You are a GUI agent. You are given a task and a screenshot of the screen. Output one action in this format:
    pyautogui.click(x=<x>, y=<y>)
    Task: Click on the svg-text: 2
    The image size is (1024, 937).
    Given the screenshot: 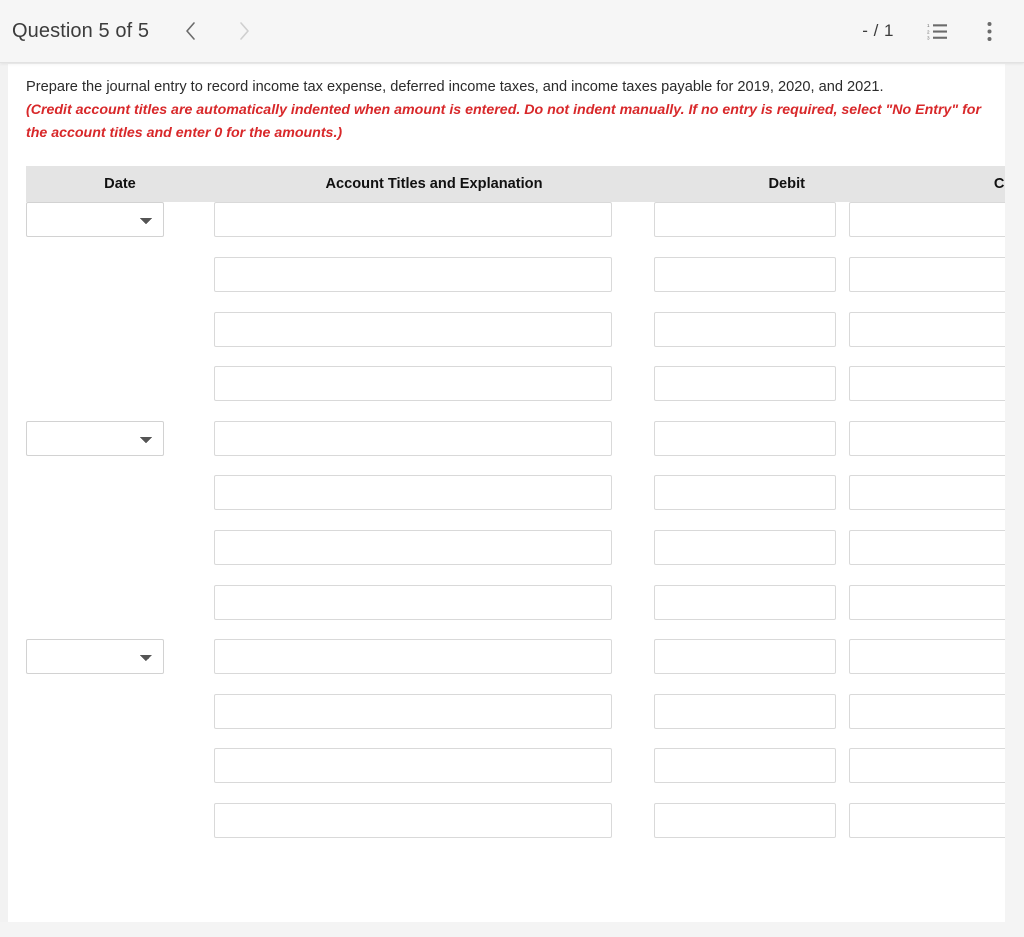 What is the action you would take?
    pyautogui.click(x=928, y=31)
    